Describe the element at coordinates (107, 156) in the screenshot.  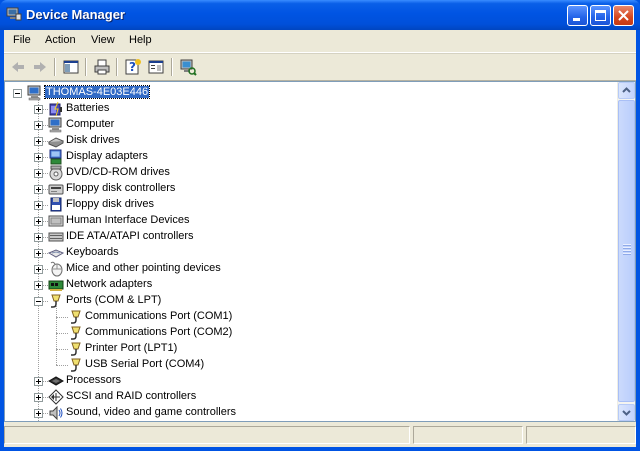
I see `category-label: Display adapters` at that location.